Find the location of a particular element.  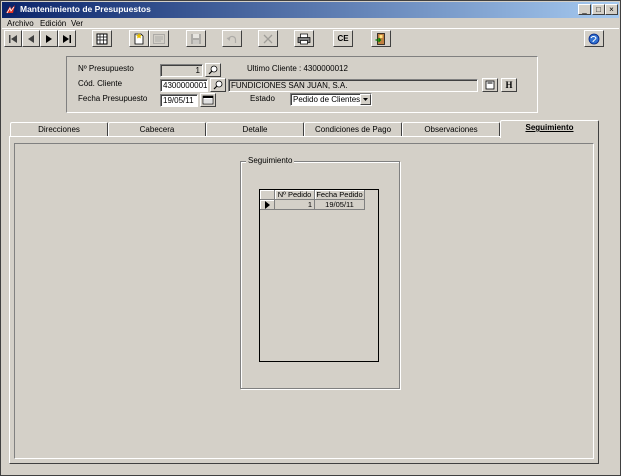

delete-button is located at coordinates (268, 38).